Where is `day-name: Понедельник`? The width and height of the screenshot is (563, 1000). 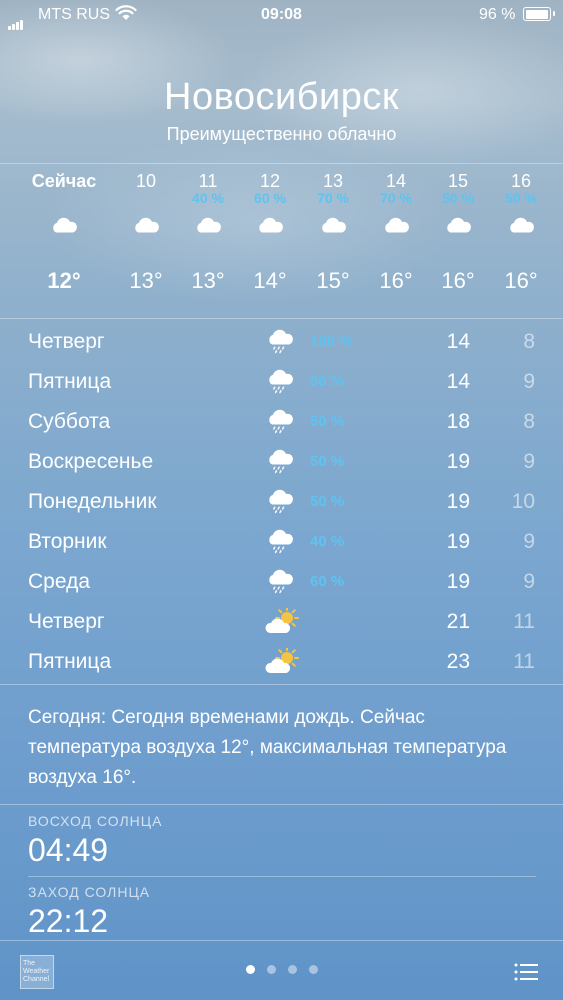 day-name: Понедельник is located at coordinates (92, 501).